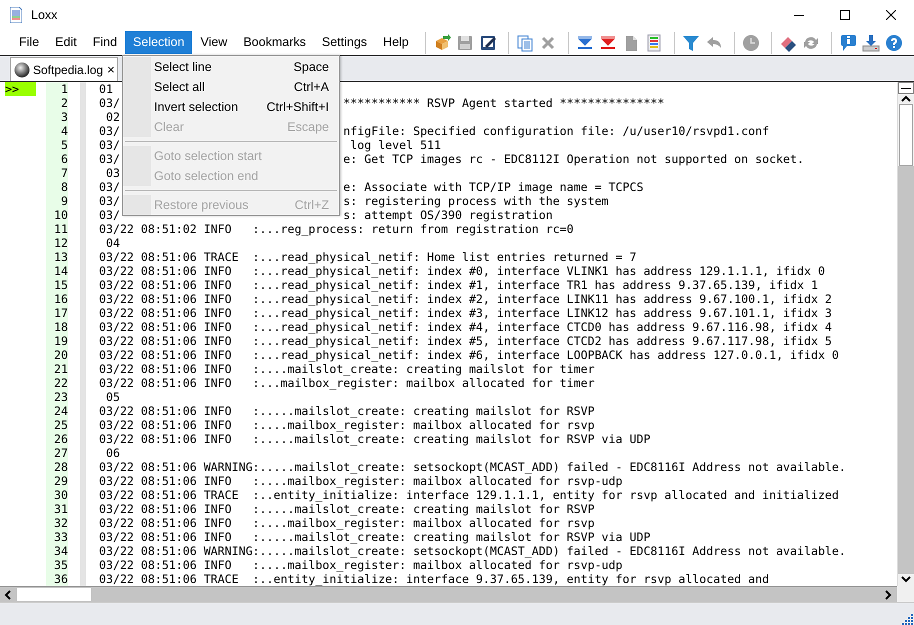  Describe the element at coordinates (60, 481) in the screenshot. I see `line-number: 29` at that location.